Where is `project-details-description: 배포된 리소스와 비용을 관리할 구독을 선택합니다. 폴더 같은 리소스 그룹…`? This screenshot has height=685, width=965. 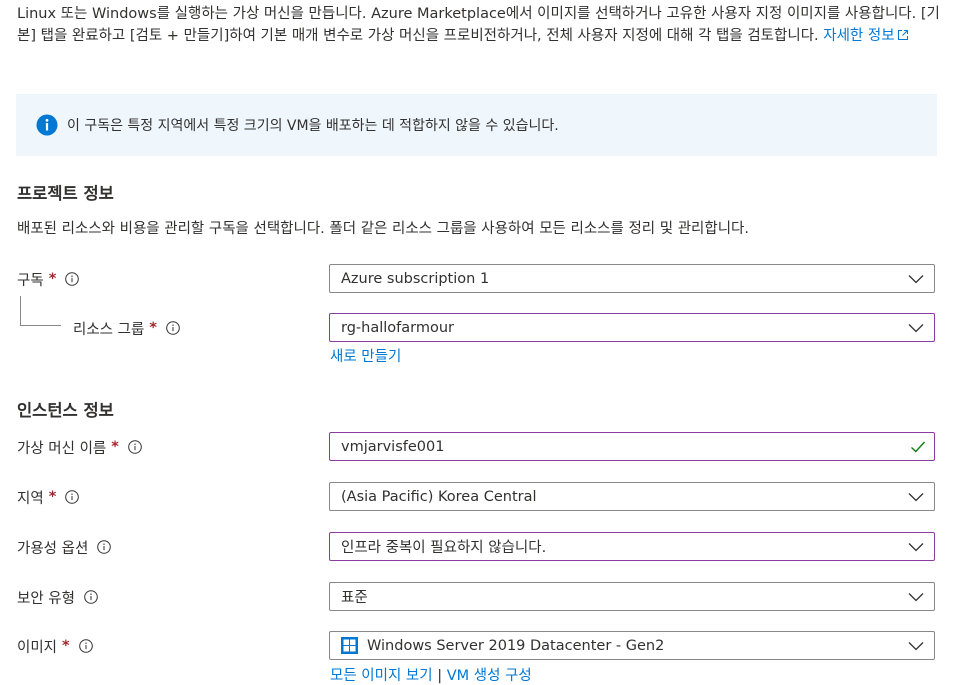 project-details-description: 배포된 리소스와 비용을 관리할 구독을 선택합니다. 폴더 같은 리소스 그룹… is located at coordinates (383, 229).